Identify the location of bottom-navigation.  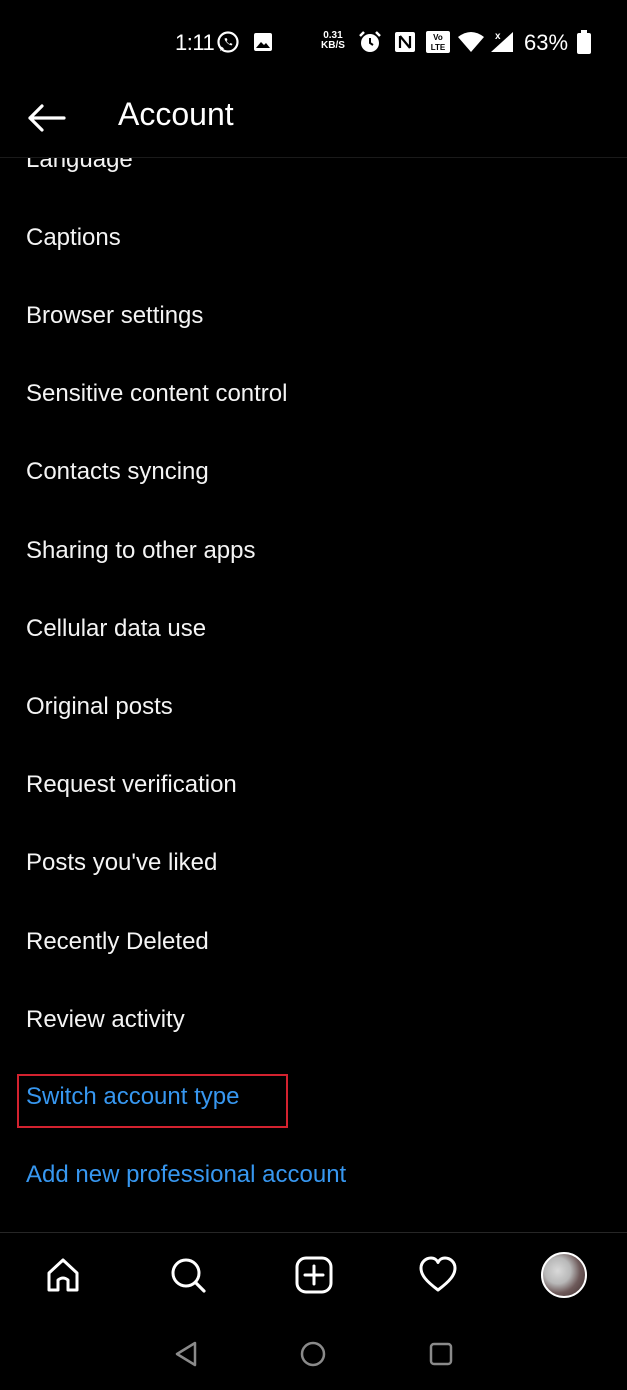
(313, 1274).